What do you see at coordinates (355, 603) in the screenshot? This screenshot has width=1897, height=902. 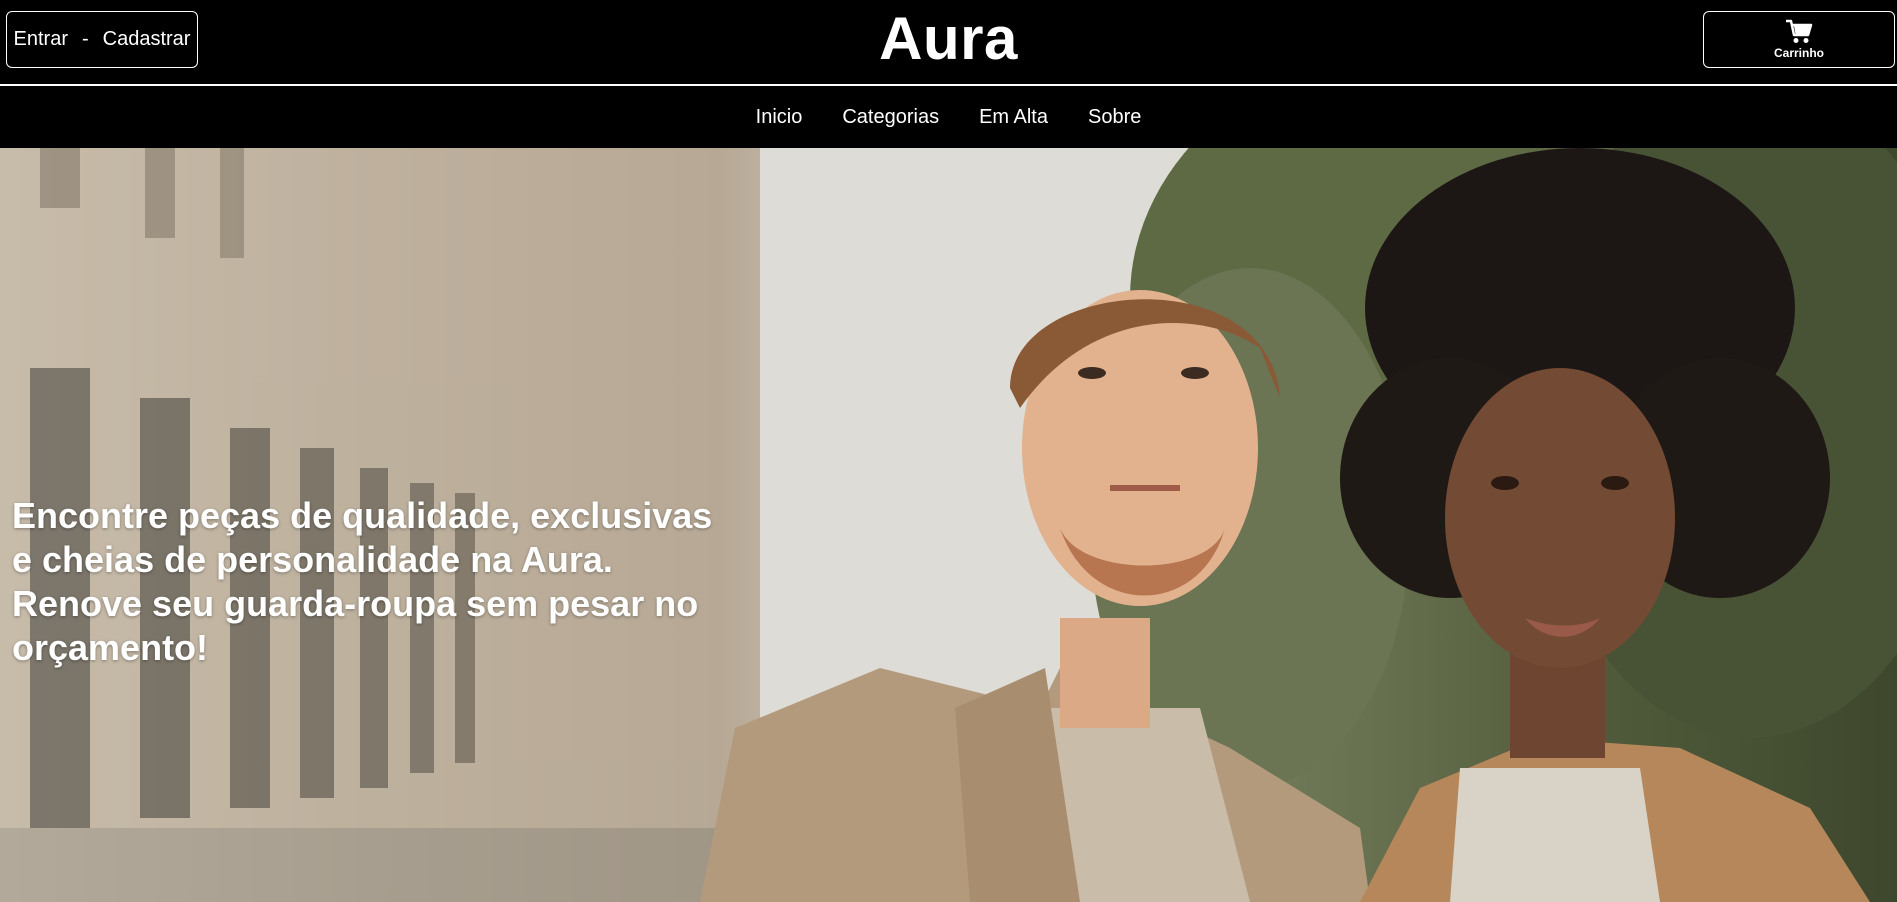 I see `hero-line: Renove seu guarda-roupa sem pesar no` at bounding box center [355, 603].